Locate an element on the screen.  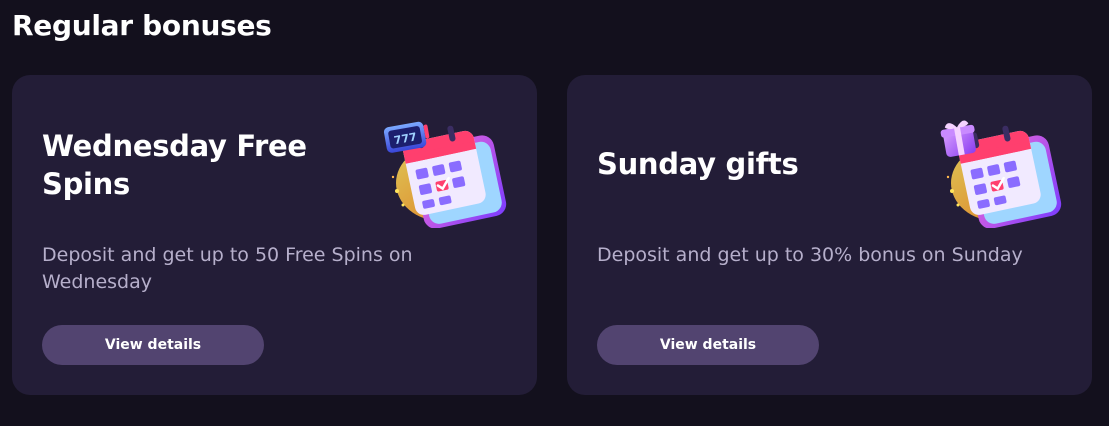
card-title: Wednesday Free Spins is located at coordinates (174, 165).